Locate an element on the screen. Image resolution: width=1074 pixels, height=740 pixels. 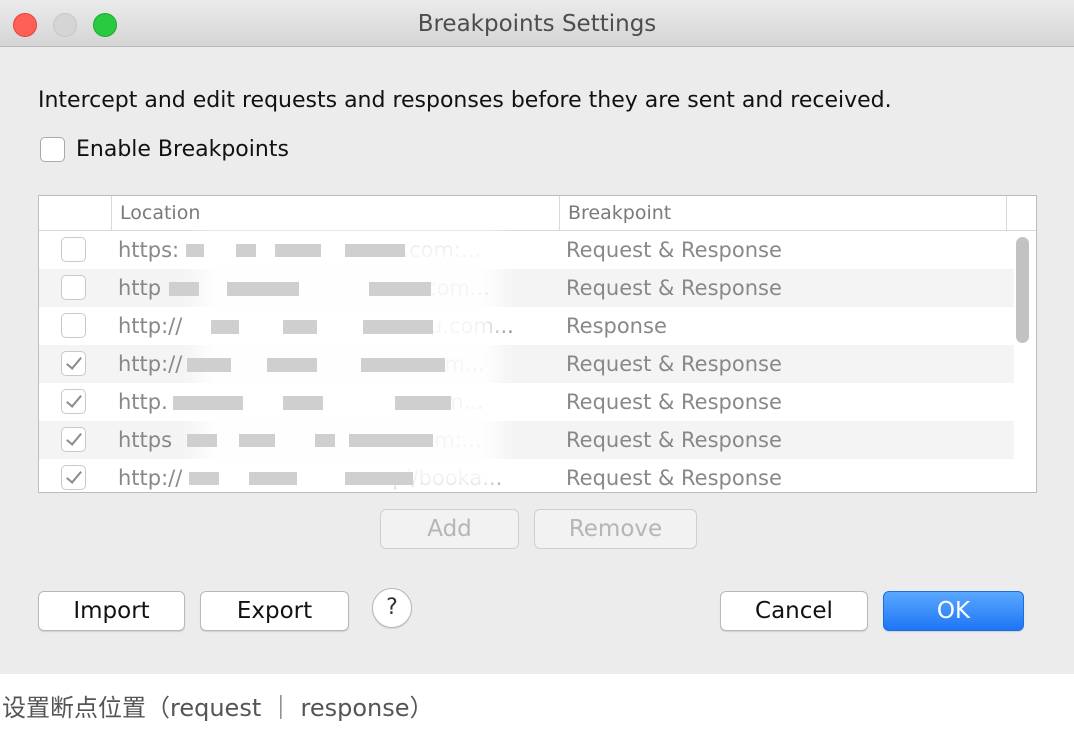
table-row: http:// asou.com... Response is located at coordinates (526, 326).